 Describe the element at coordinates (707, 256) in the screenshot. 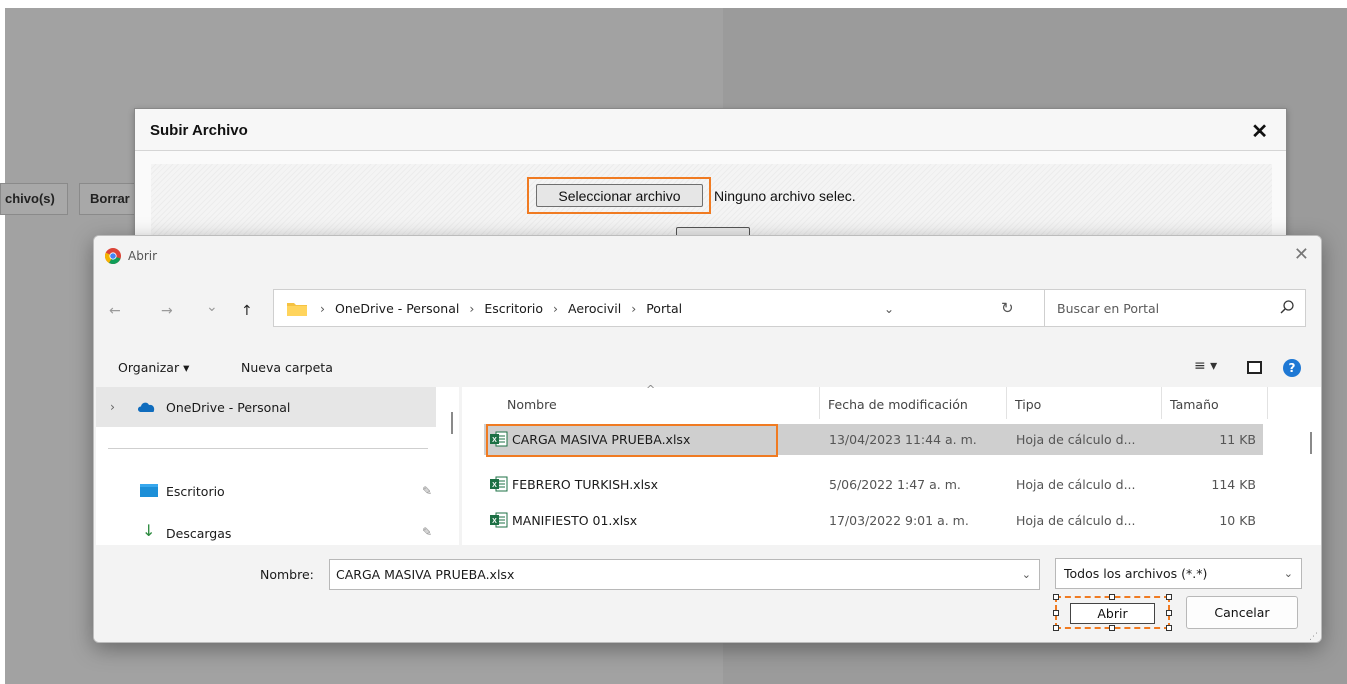

I see `dialog-titlebar: Abrir ✕` at that location.